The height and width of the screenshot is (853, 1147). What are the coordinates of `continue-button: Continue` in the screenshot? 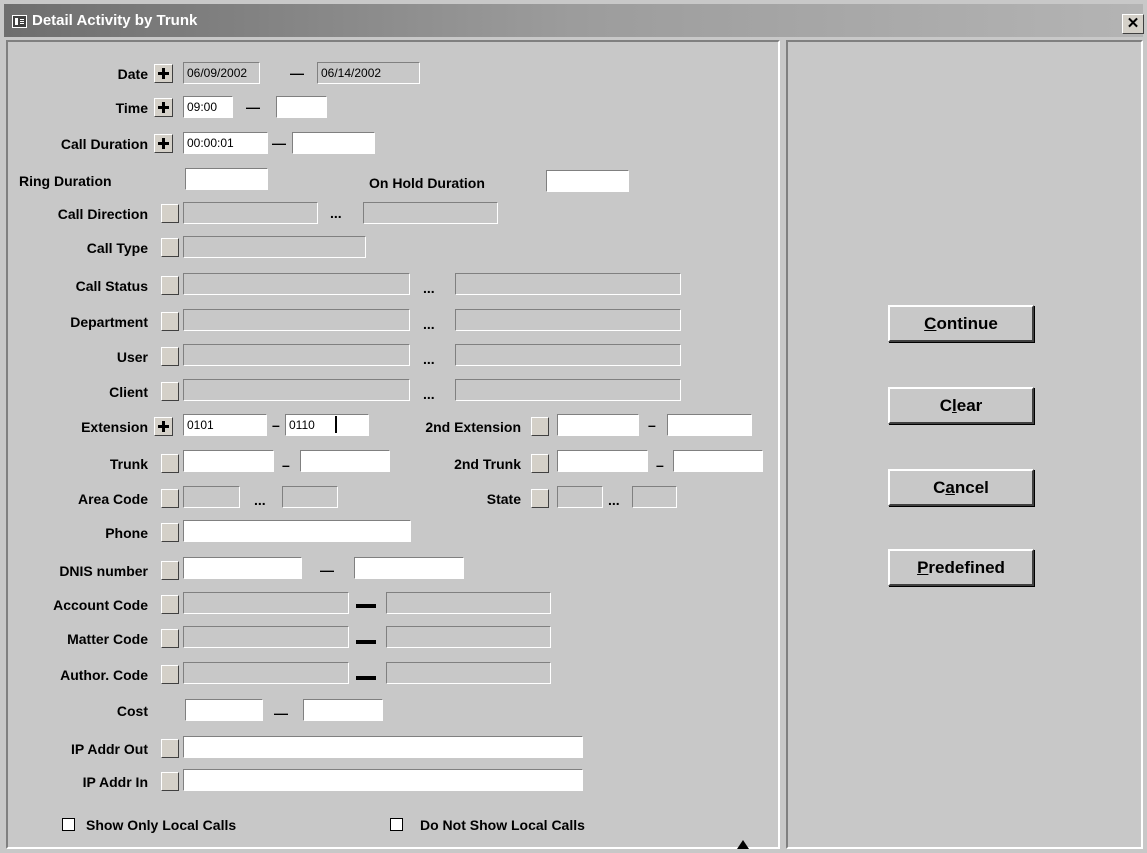 It's located at (961, 323).